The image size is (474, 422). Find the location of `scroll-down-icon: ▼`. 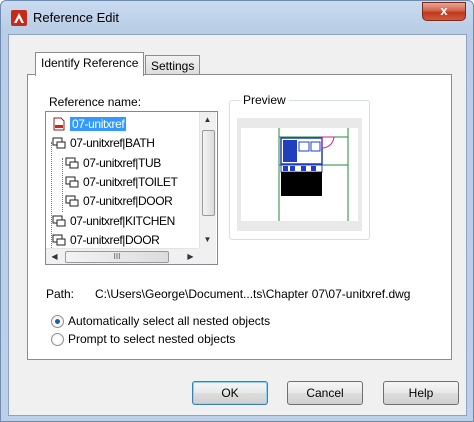

scroll-down-icon: ▼ is located at coordinates (207, 239).